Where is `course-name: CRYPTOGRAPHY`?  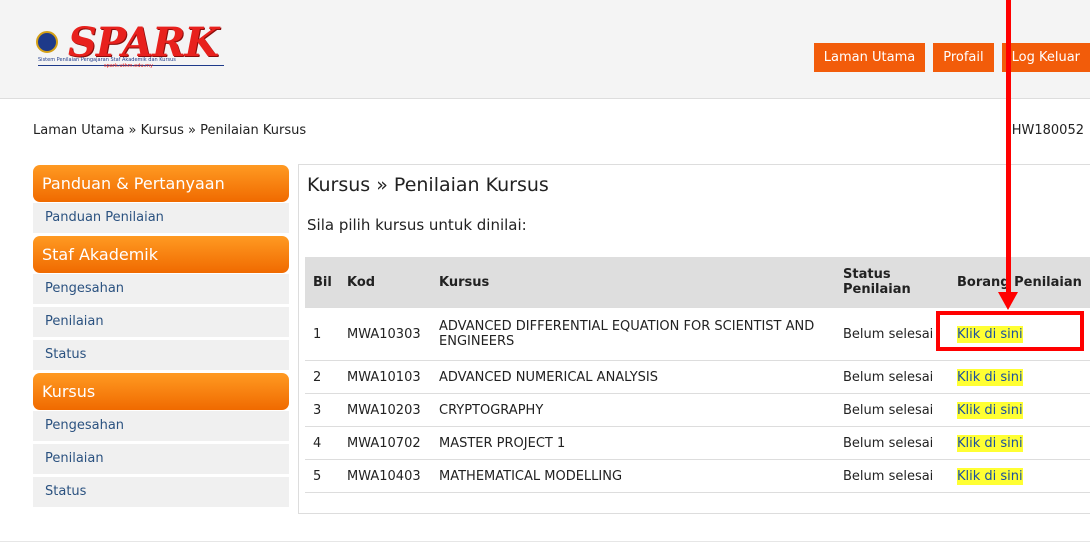 course-name: CRYPTOGRAPHY is located at coordinates (633, 410).